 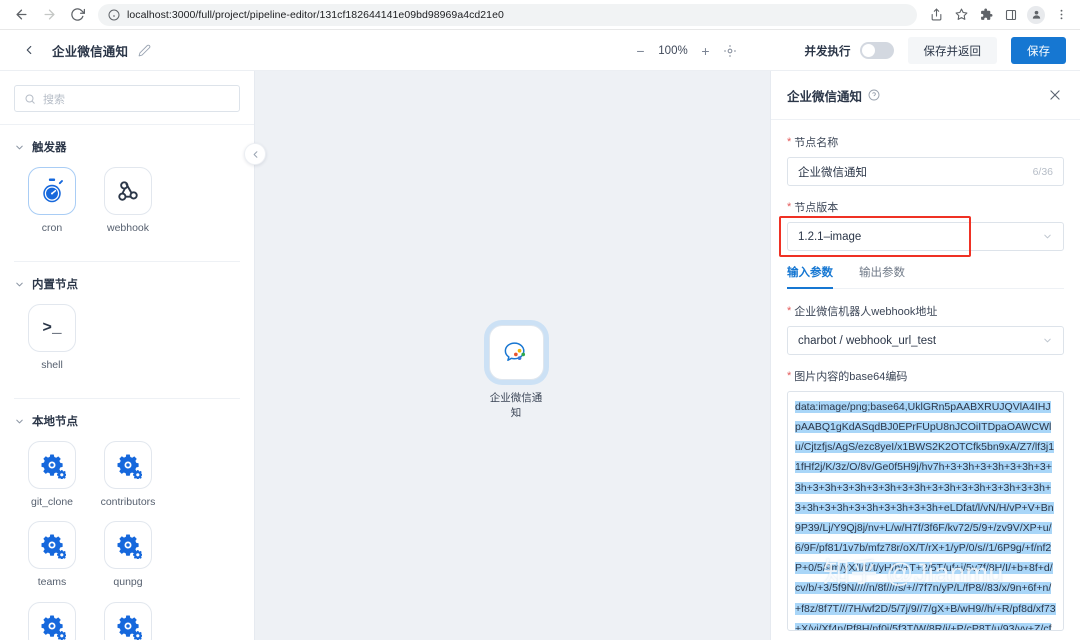 What do you see at coordinates (816, 143) in the screenshot?
I see `field-label-text: 节点名称` at bounding box center [816, 143].